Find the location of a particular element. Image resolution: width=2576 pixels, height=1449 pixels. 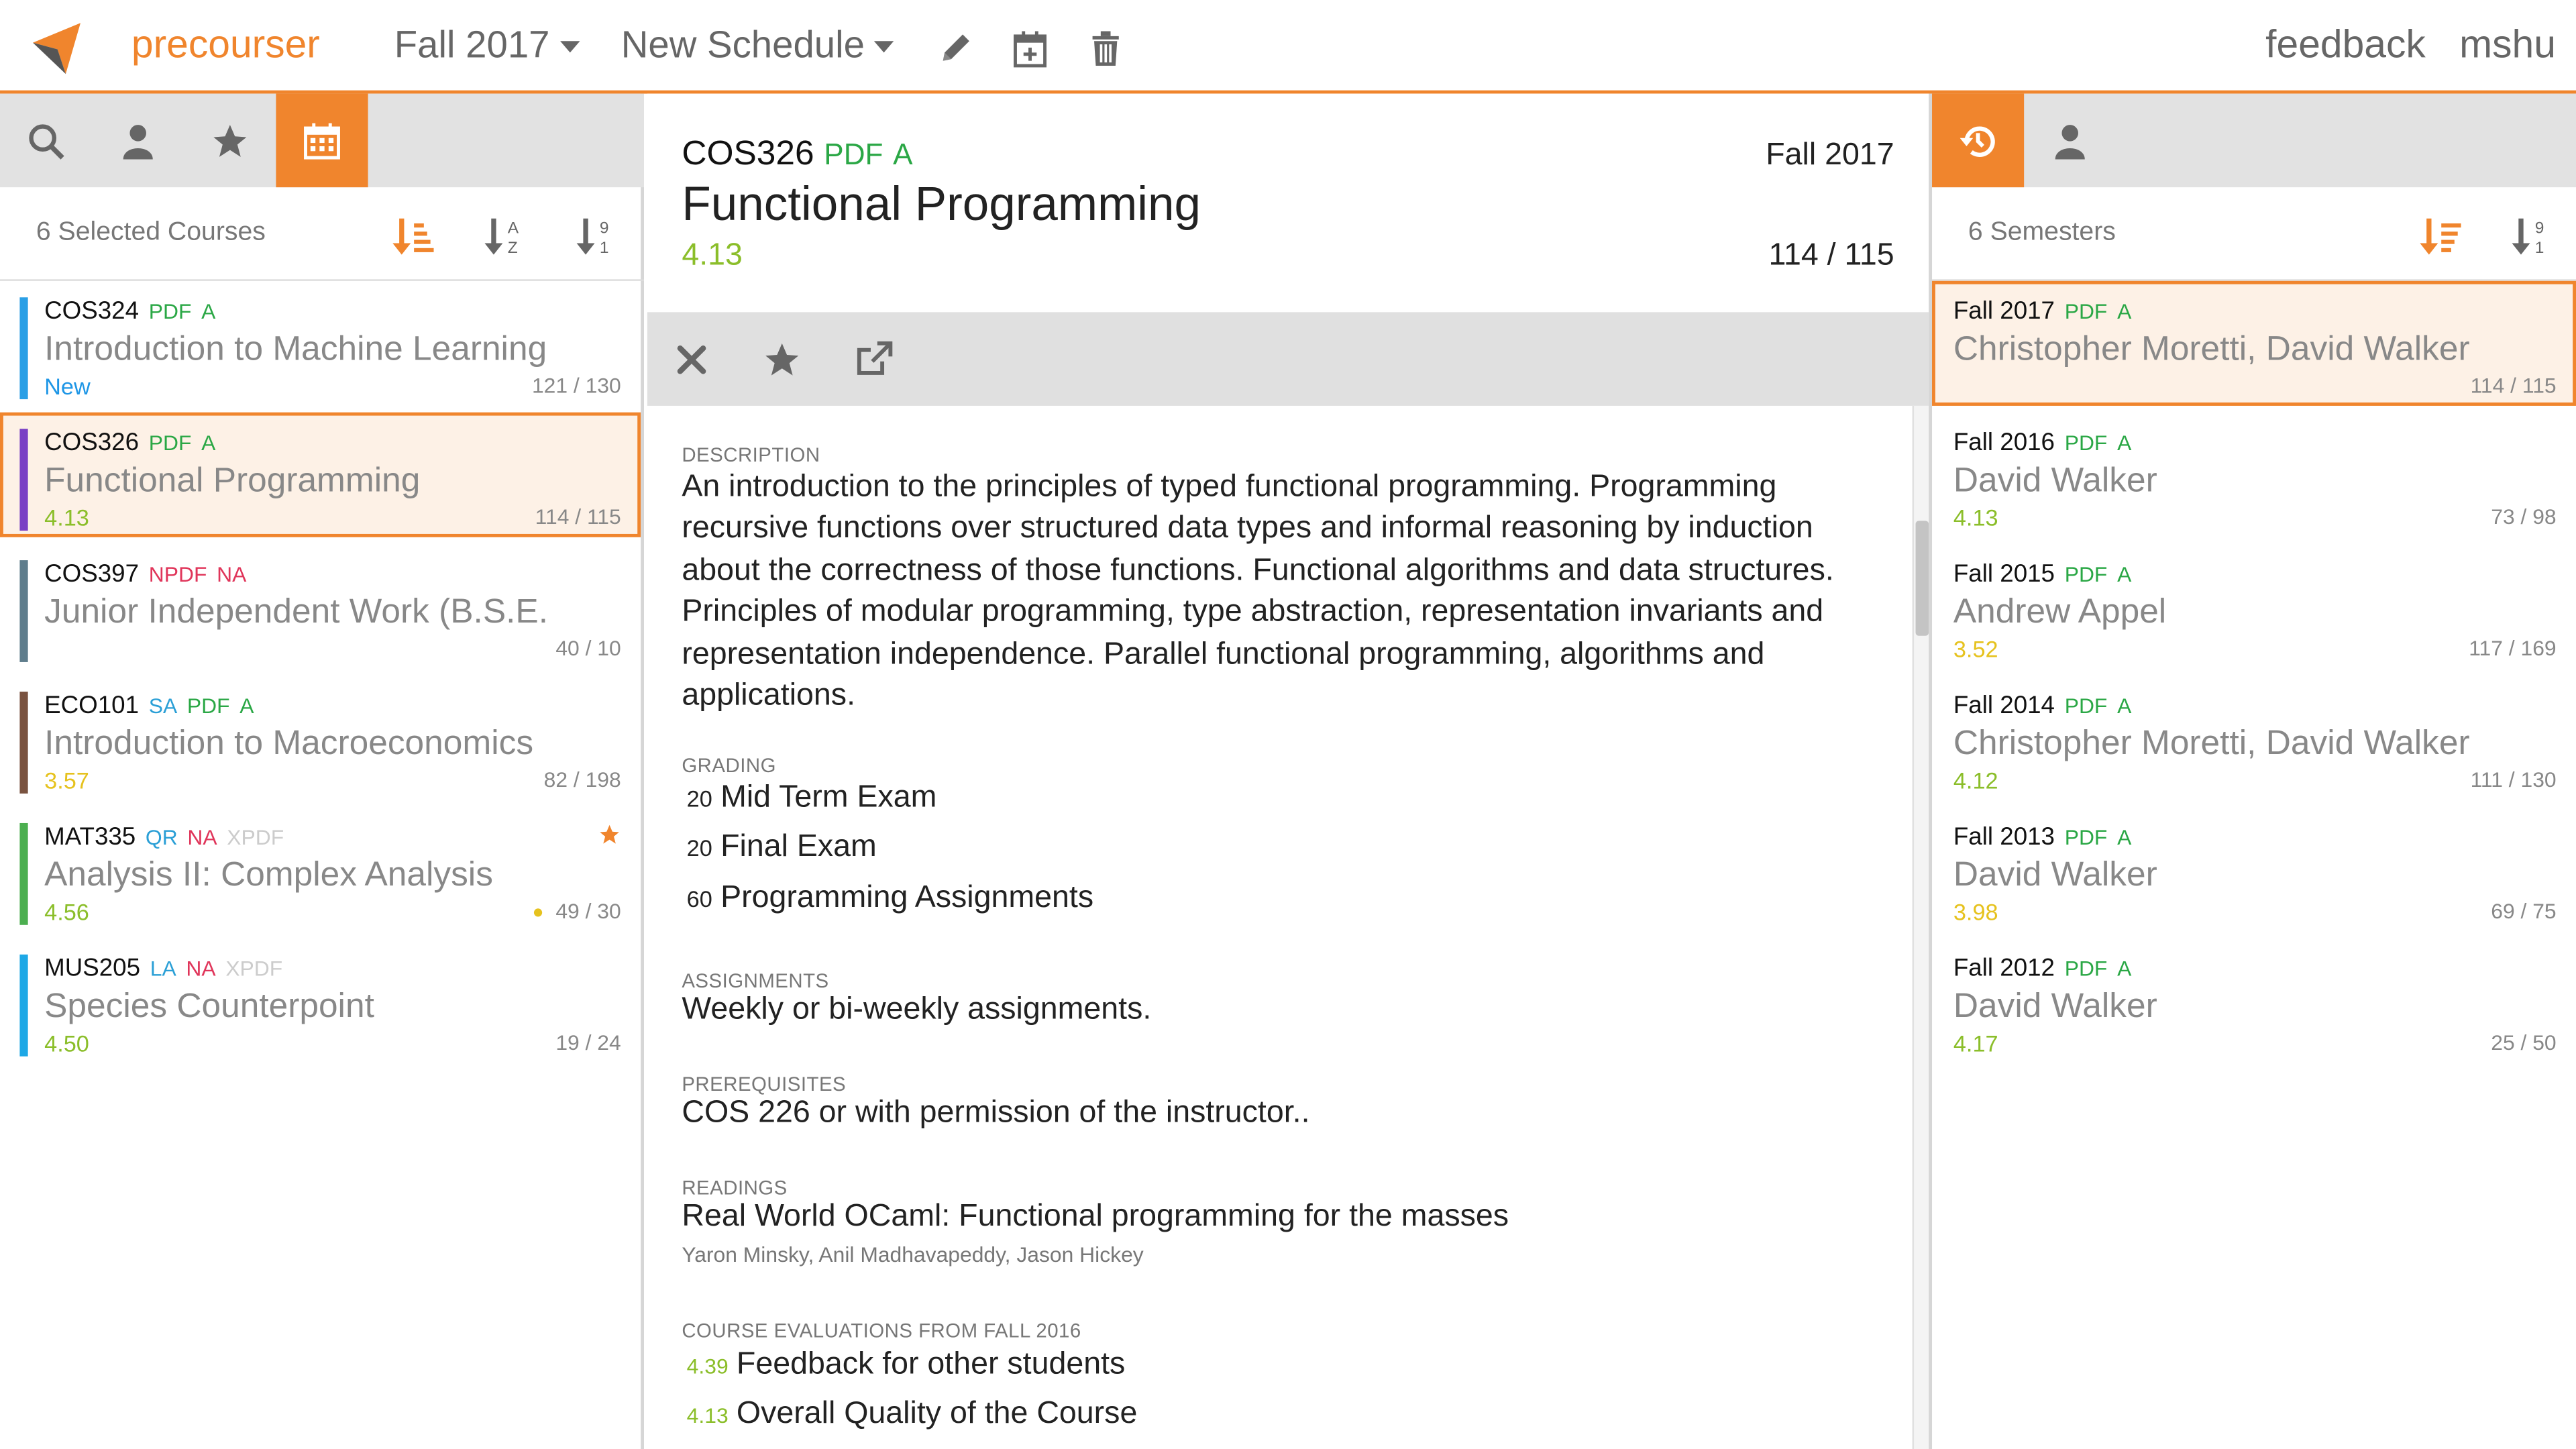

semester-enrollment: 114 / 115 is located at coordinates (2513, 385).